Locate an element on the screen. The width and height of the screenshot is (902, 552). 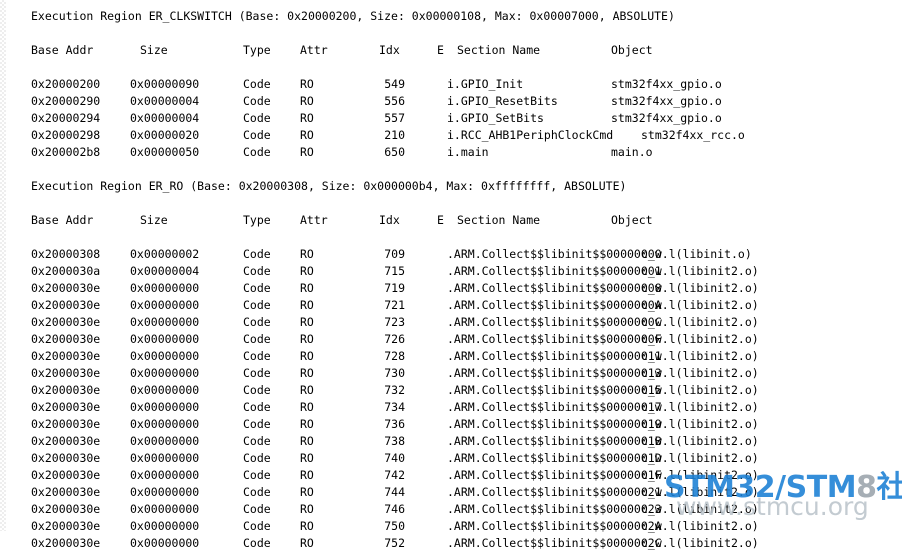
row-size: 0x00000050 is located at coordinates (165, 152).